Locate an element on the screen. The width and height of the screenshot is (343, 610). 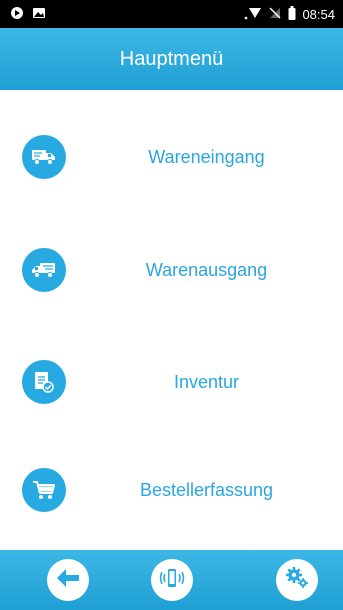
bottom-bar is located at coordinates (171, 580).